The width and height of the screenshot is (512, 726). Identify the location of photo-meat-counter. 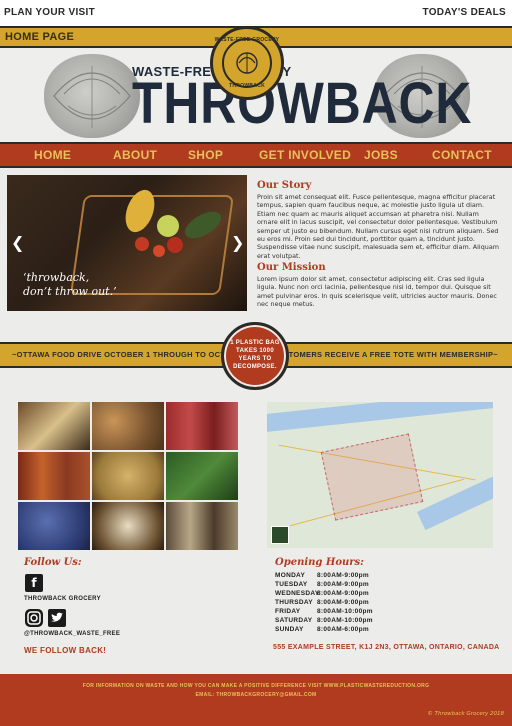
(202, 426).